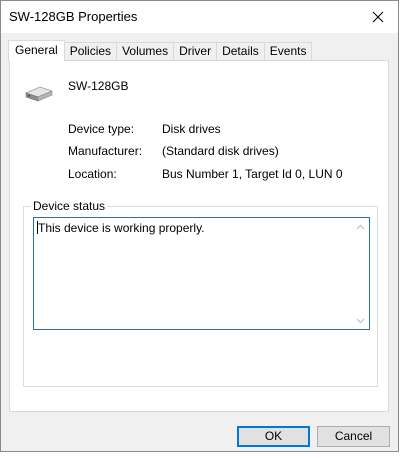 The height and width of the screenshot is (458, 401). I want to click on close-button, so click(378, 17).